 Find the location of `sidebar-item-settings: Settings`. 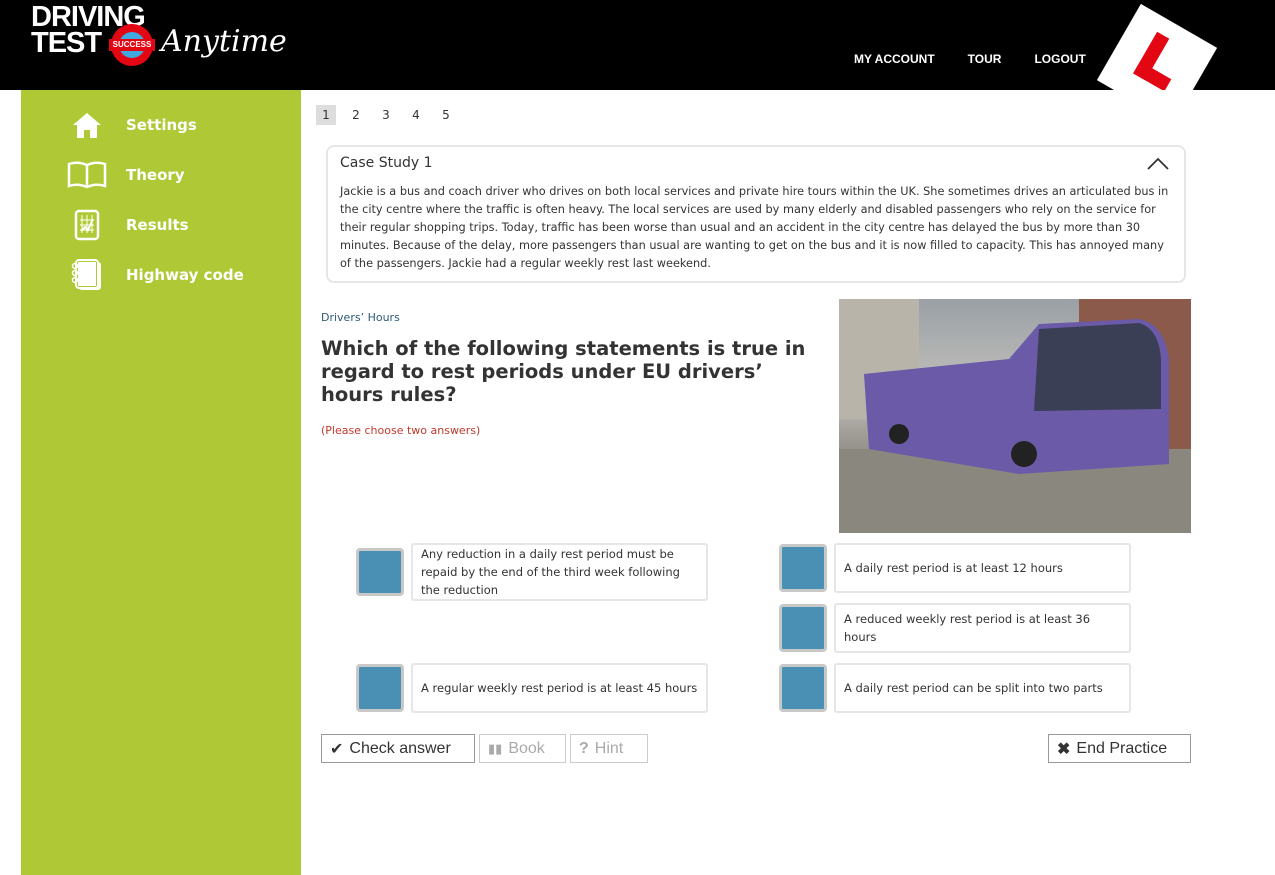

sidebar-item-settings: Settings is located at coordinates (177, 125).